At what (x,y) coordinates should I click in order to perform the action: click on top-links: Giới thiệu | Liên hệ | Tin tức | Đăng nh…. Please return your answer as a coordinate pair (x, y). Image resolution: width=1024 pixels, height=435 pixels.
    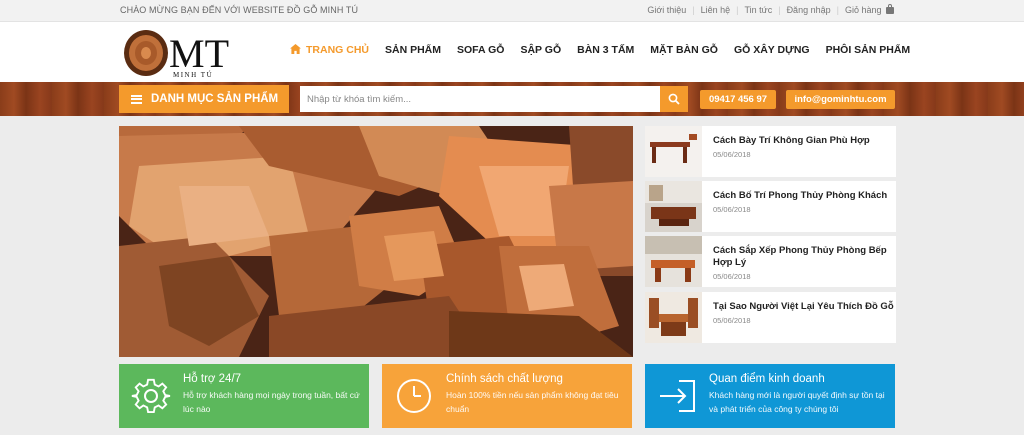
    Looking at the image, I should click on (770, 9).